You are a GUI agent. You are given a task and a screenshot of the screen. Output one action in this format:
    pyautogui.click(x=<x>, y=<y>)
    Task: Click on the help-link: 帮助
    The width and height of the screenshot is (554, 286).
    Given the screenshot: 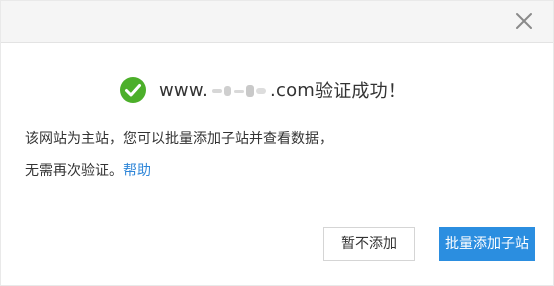 What is the action you would take?
    pyautogui.click(x=137, y=171)
    